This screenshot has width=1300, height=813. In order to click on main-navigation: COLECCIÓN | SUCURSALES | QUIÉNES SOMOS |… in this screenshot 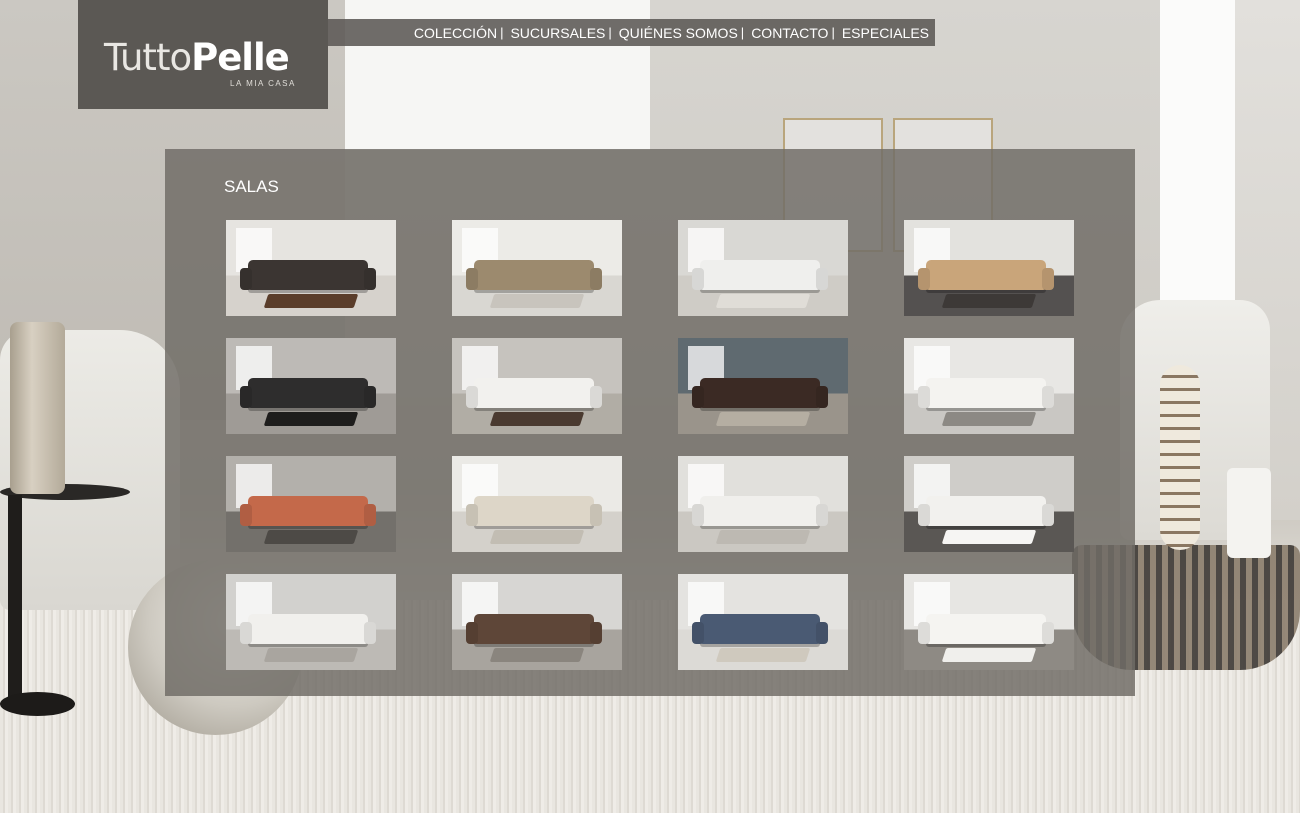, I will do `click(671, 32)`.